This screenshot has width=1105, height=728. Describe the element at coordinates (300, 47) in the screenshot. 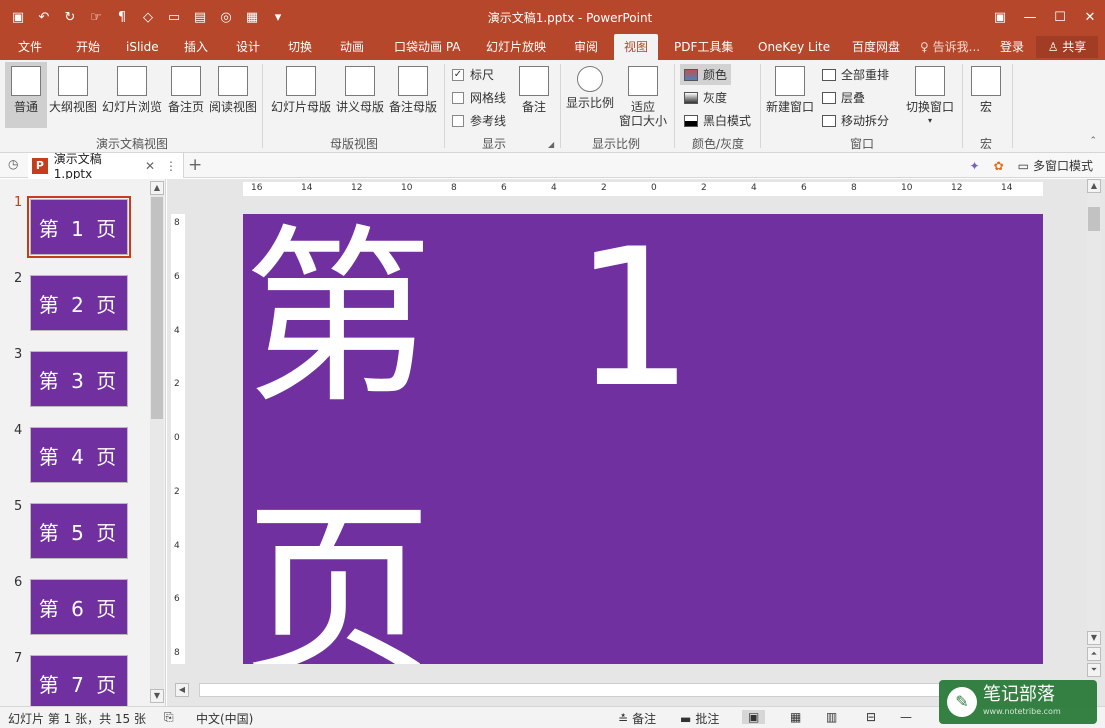

I see `tab-transitions: 切换` at that location.